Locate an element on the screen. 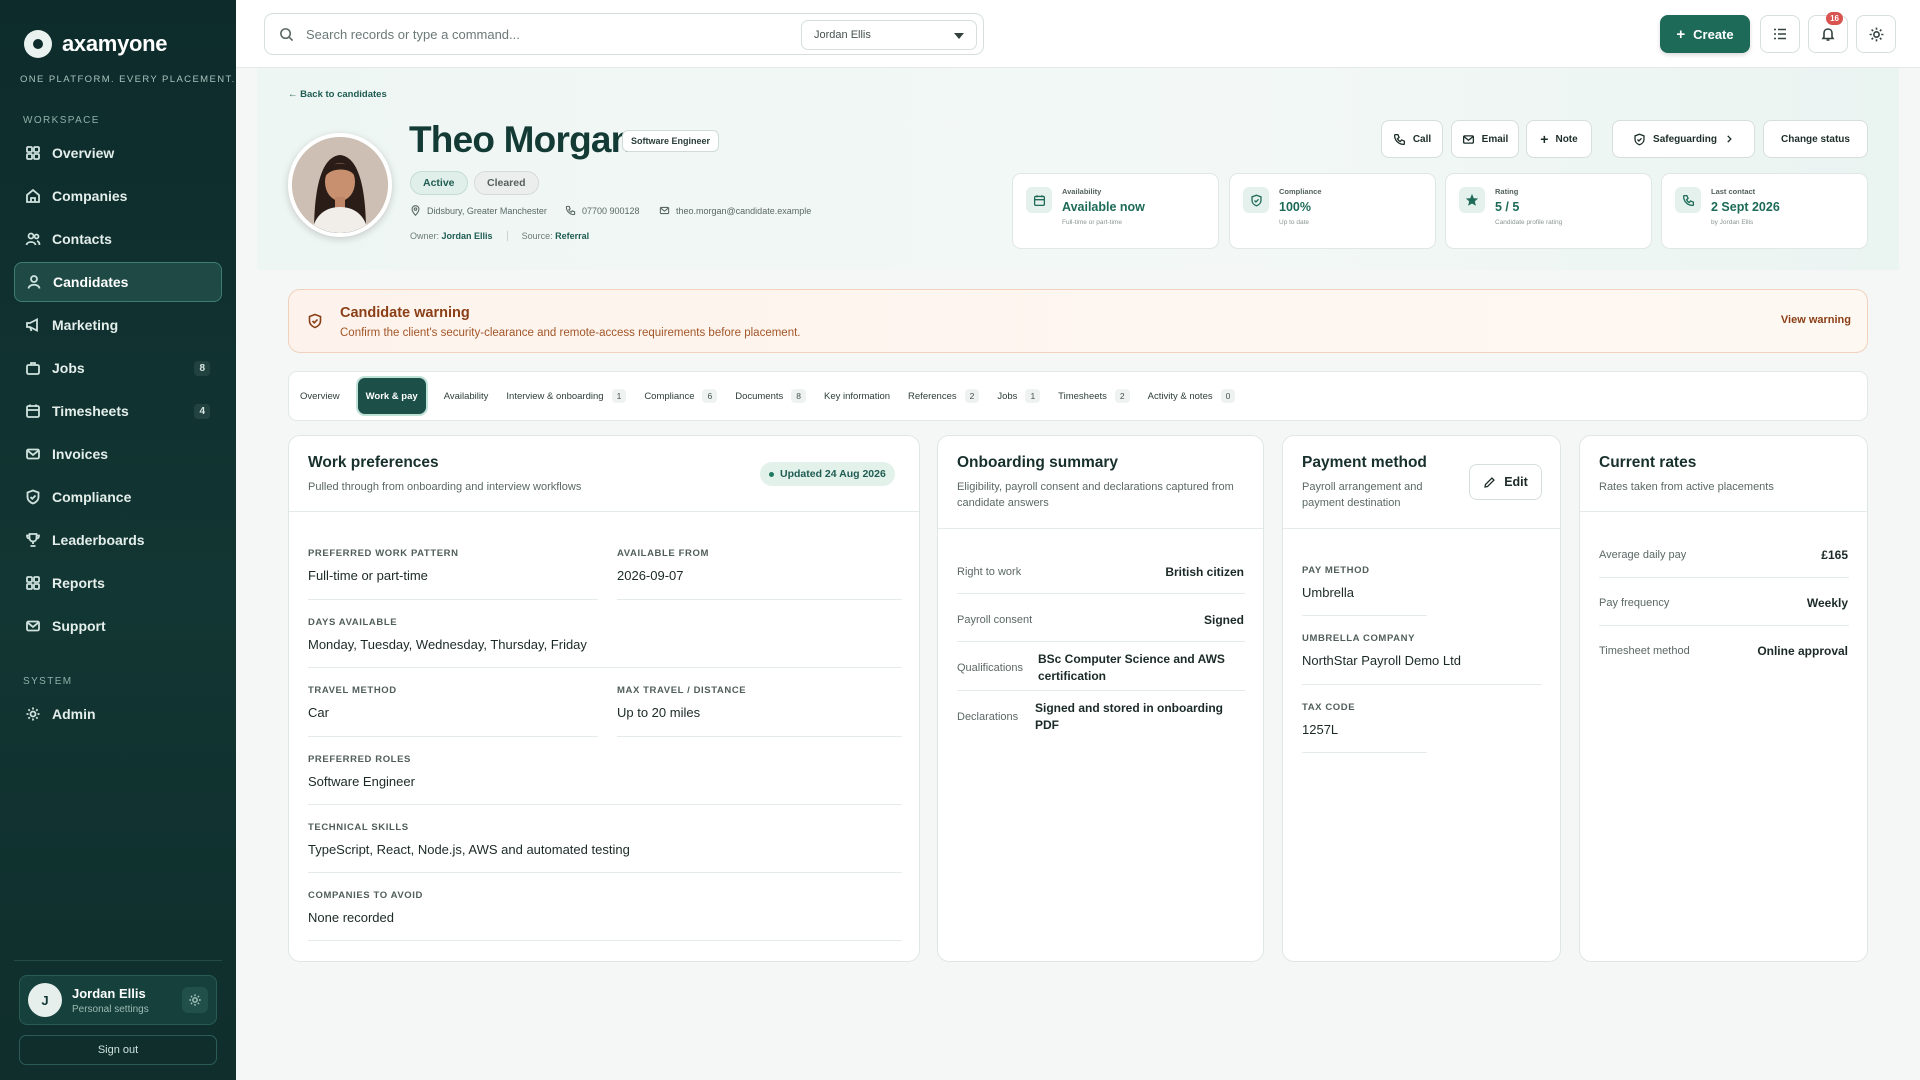 Image resolution: width=1920 pixels, height=1080 pixels. safeguarding-button: Safeguarding is located at coordinates (1683, 139).